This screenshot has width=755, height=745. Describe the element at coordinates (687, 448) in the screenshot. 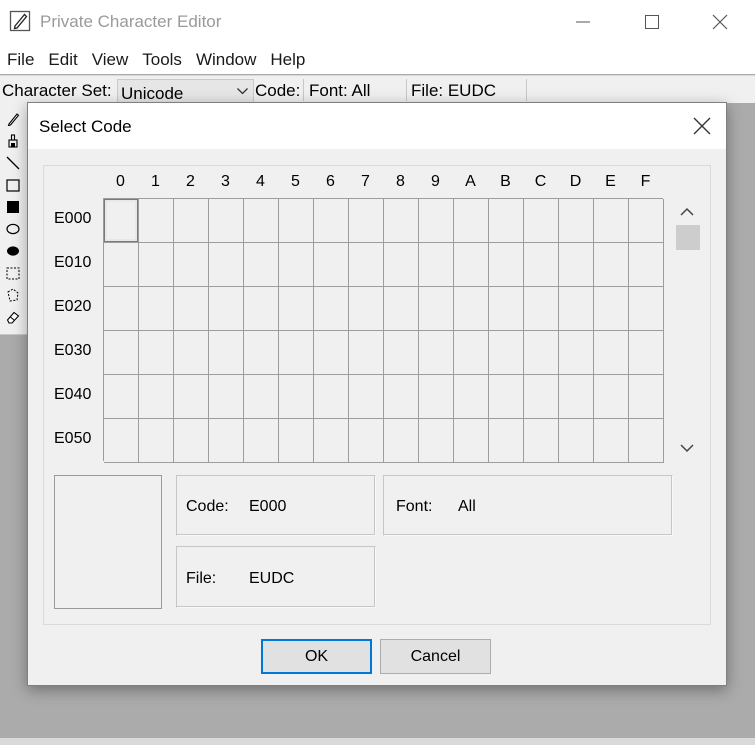

I see `chevron-down-icon` at that location.